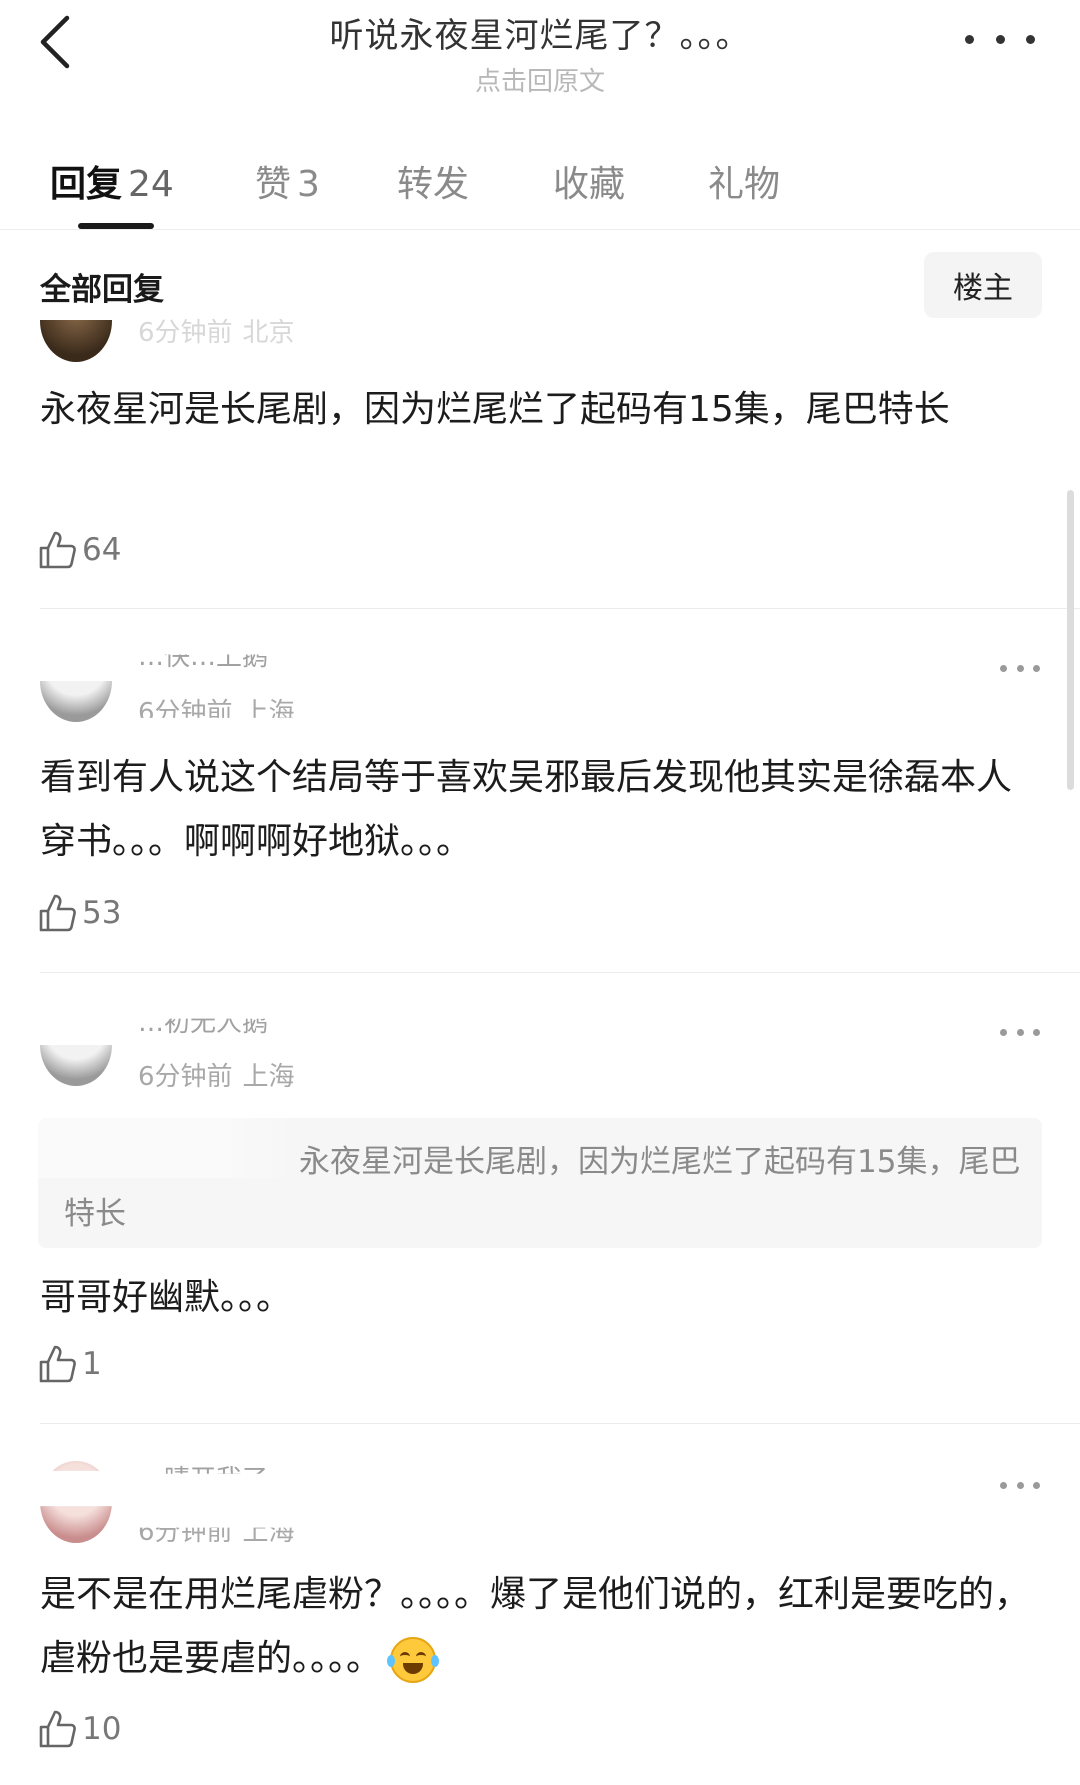 The height and width of the screenshot is (1785, 1080). I want to click on laughing-crying-emoji-icon, so click(413, 1660).